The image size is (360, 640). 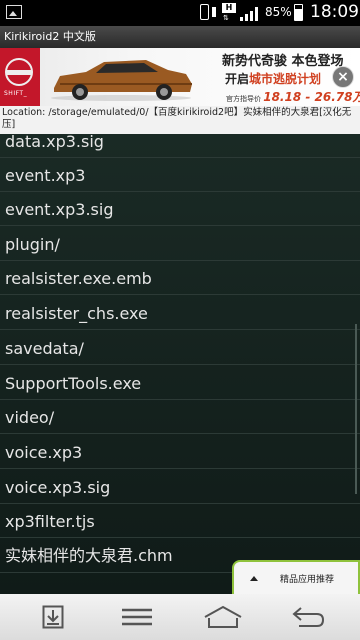 I want to click on vibrate-icon, so click(x=214, y=12).